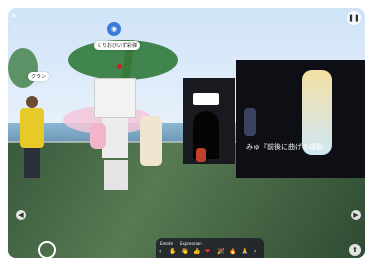  Describe the element at coordinates (21, 215) in the screenshot. I see `left-arrow-icon: ◀` at that location.